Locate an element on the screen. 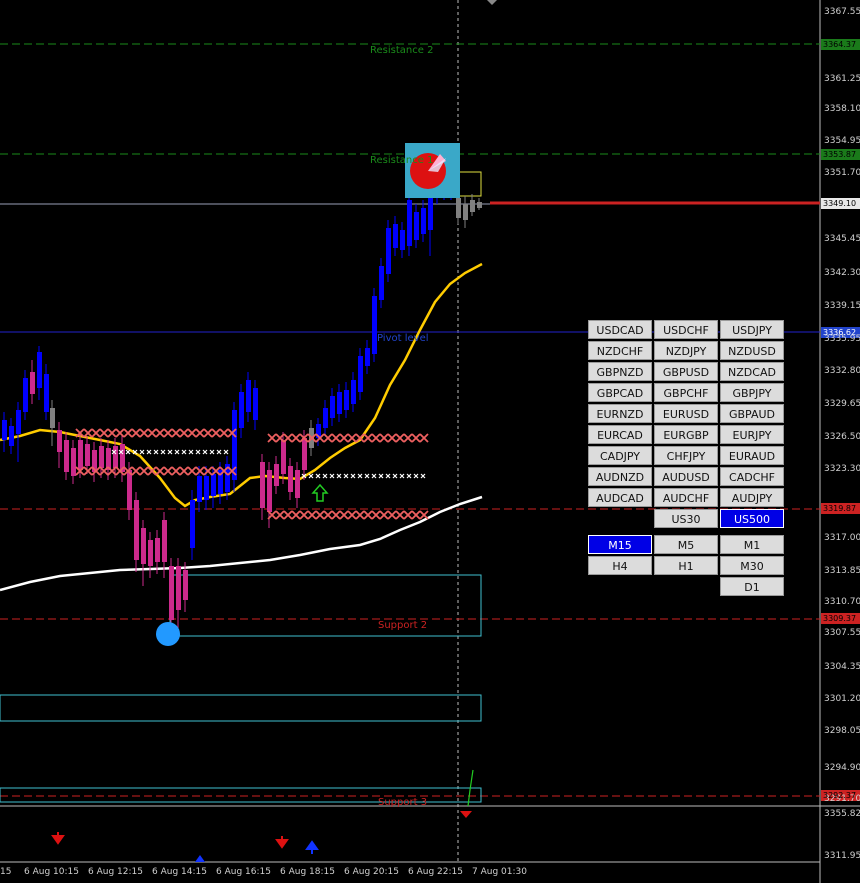 The height and width of the screenshot is (883, 860). timeframe-button-d1: D1 is located at coordinates (752, 586).